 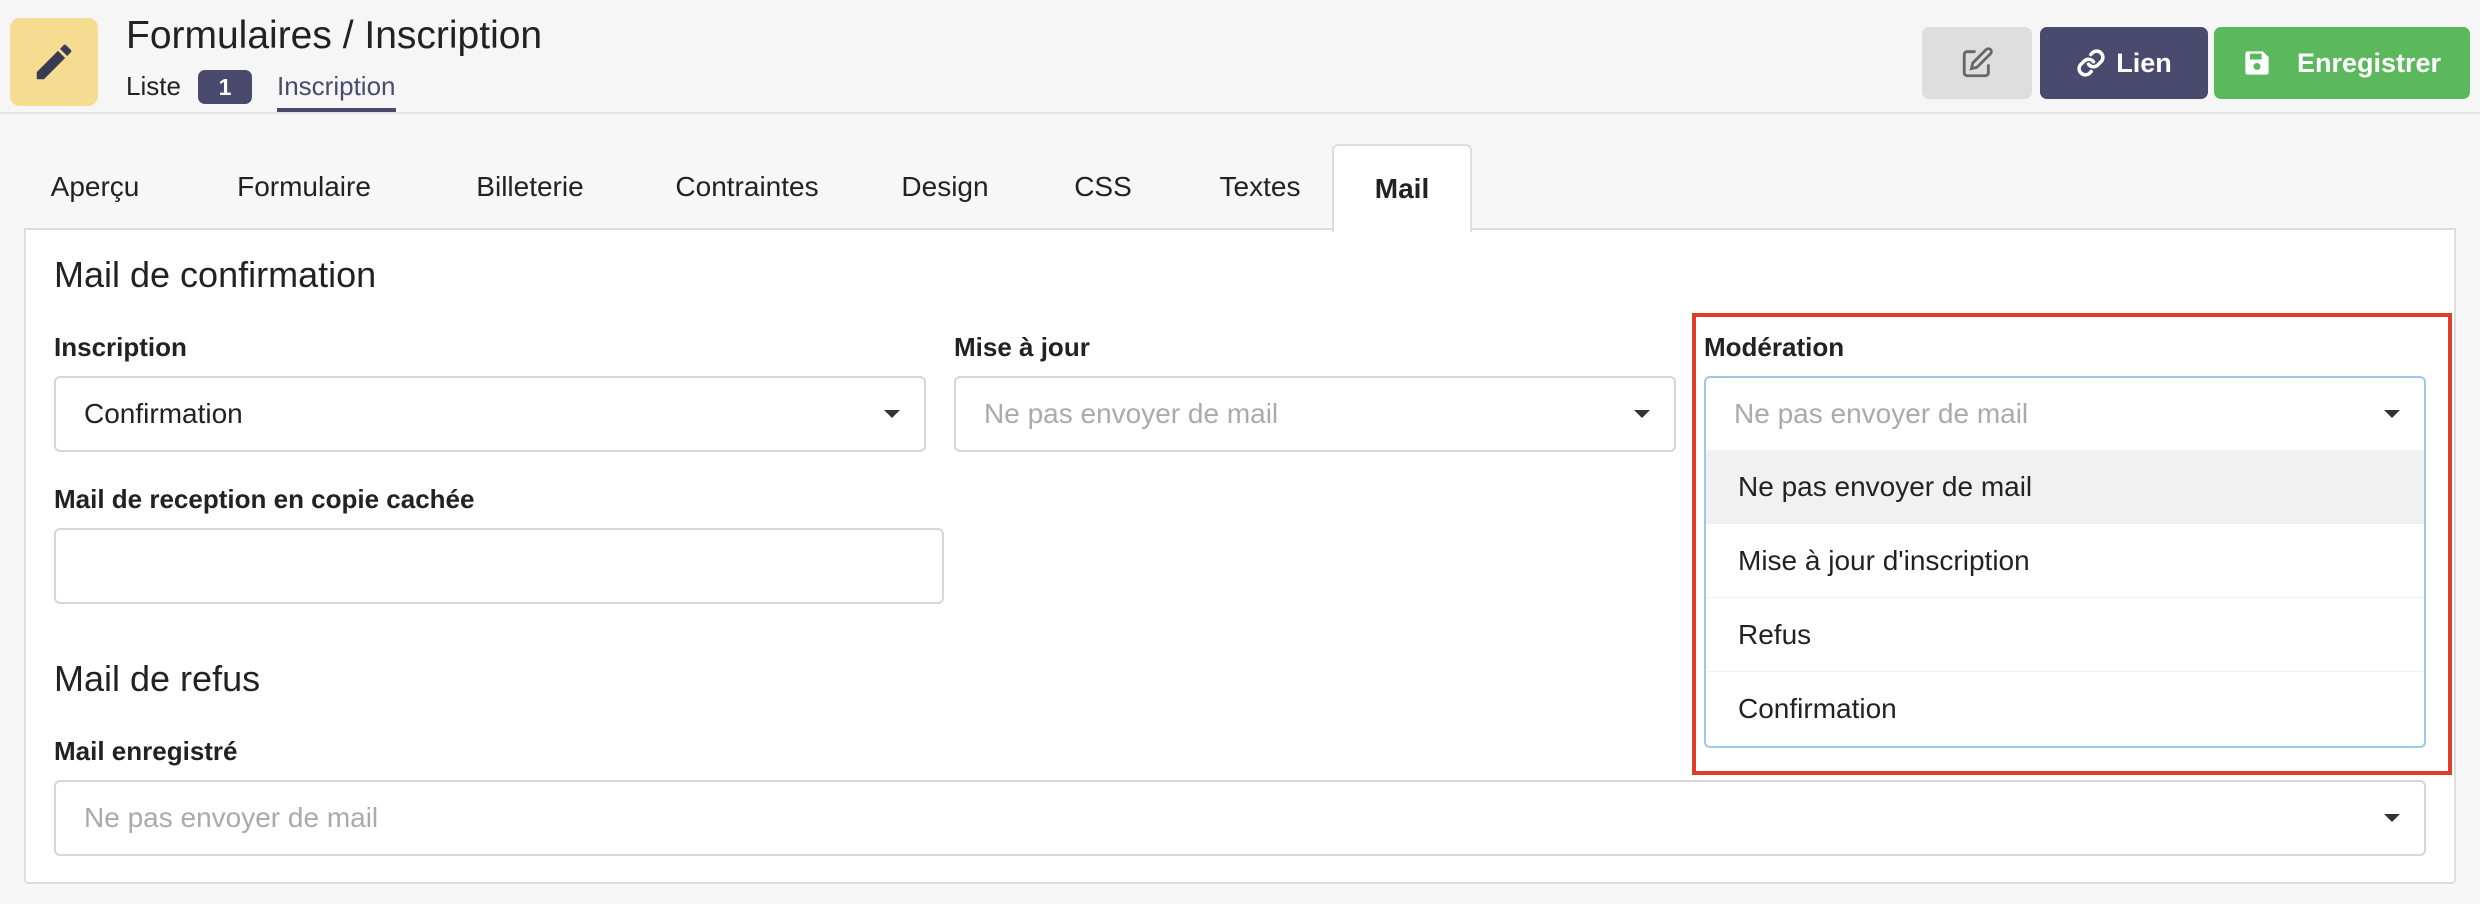 What do you see at coordinates (1022, 347) in the screenshot?
I see `mise-a-jour-label: Mise à jour` at bounding box center [1022, 347].